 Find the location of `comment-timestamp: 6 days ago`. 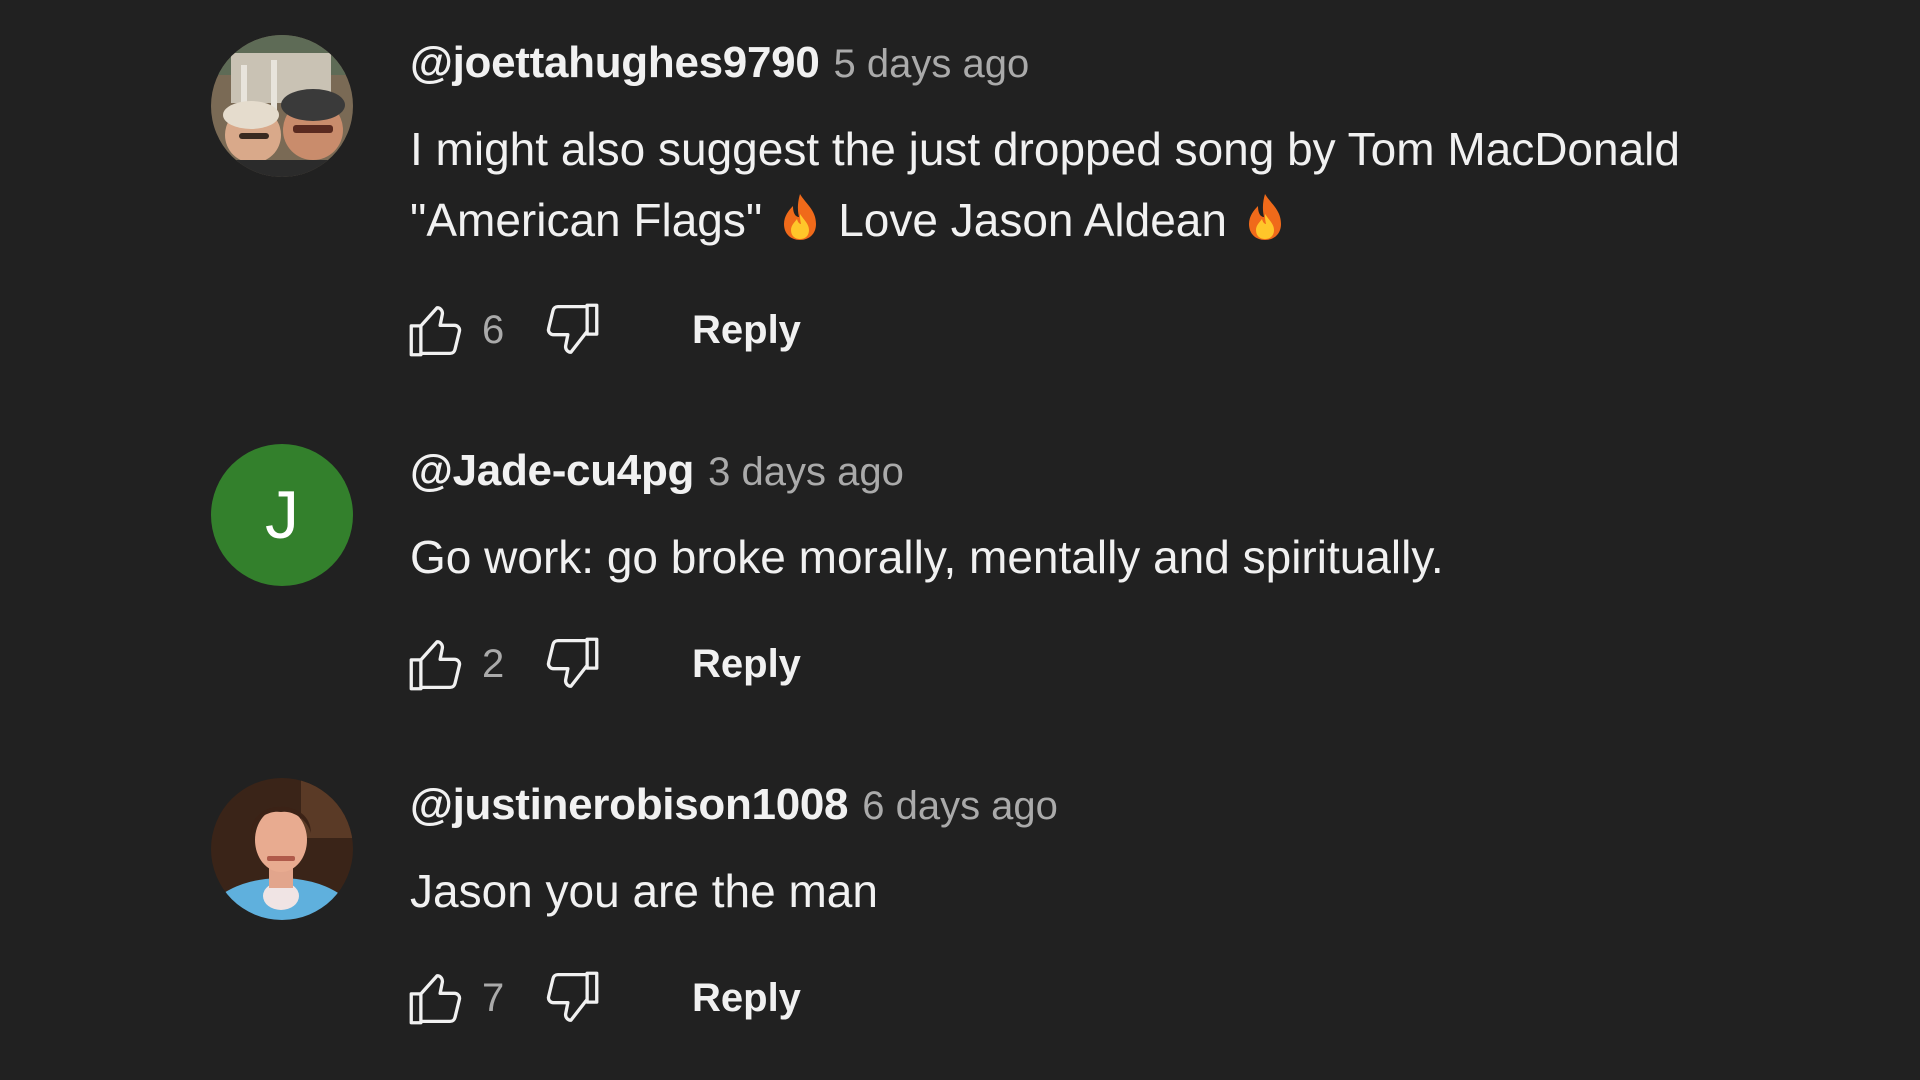

comment-timestamp: 6 days ago is located at coordinates (960, 806).